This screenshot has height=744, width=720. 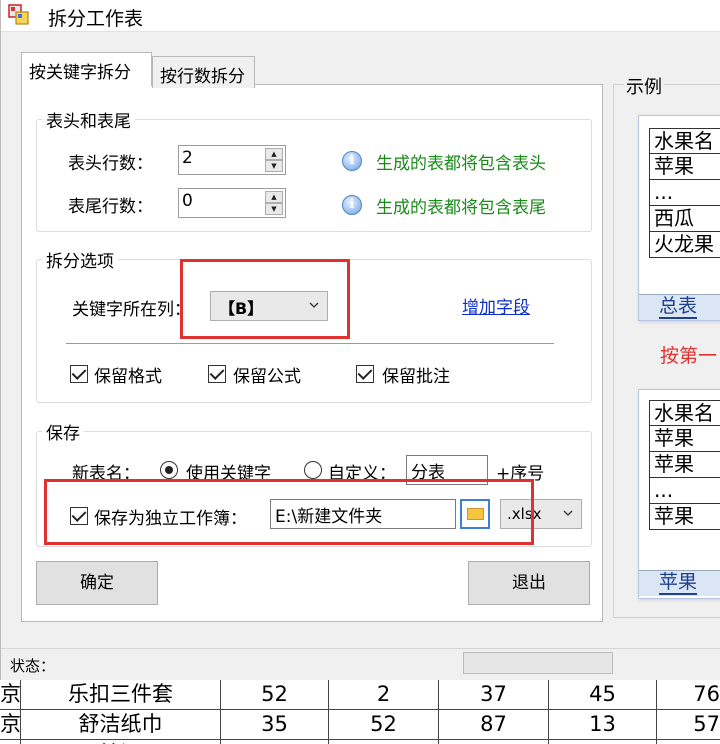 I want to click on header-rows-value: 2, so click(x=187, y=158).